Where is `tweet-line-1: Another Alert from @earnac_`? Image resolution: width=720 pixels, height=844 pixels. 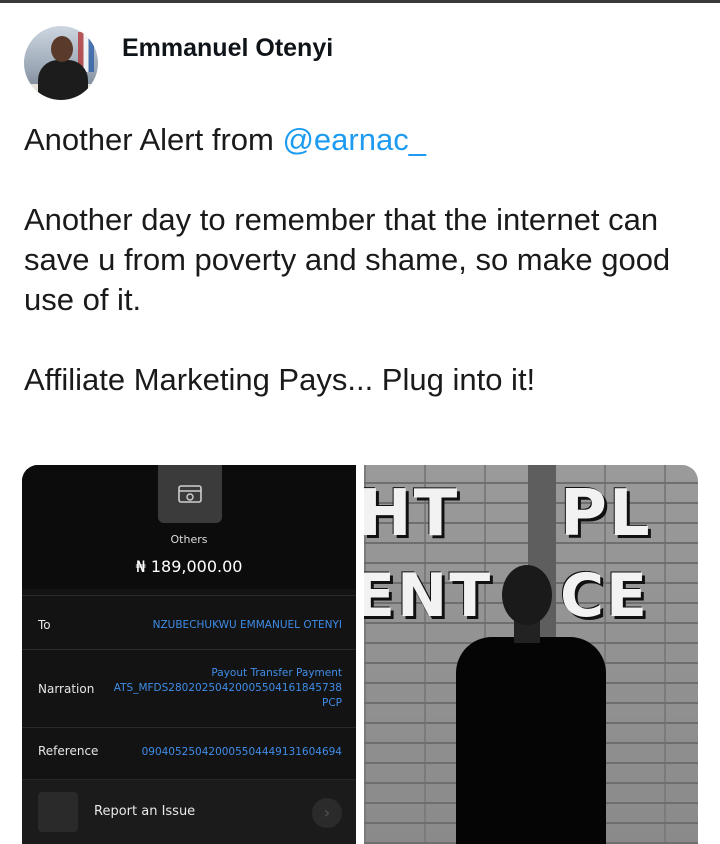
tweet-line-1: Another Alert from @earnac_ is located at coordinates (364, 140).